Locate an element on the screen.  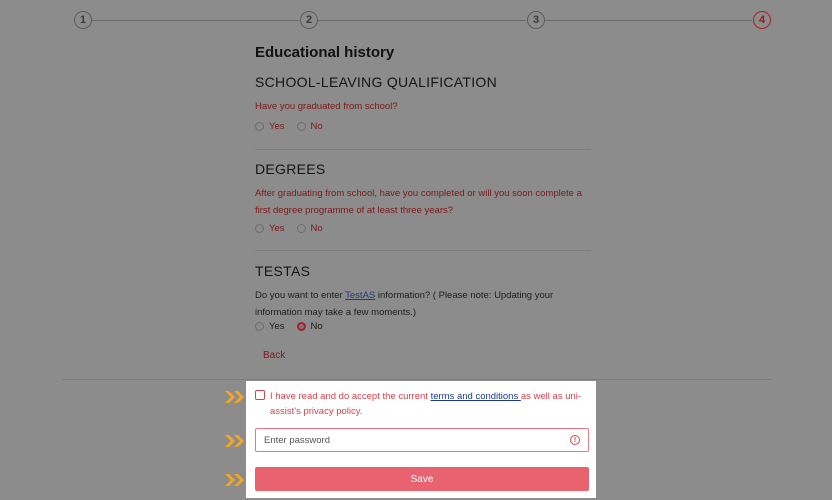
warning-icon: ! is located at coordinates (575, 440).